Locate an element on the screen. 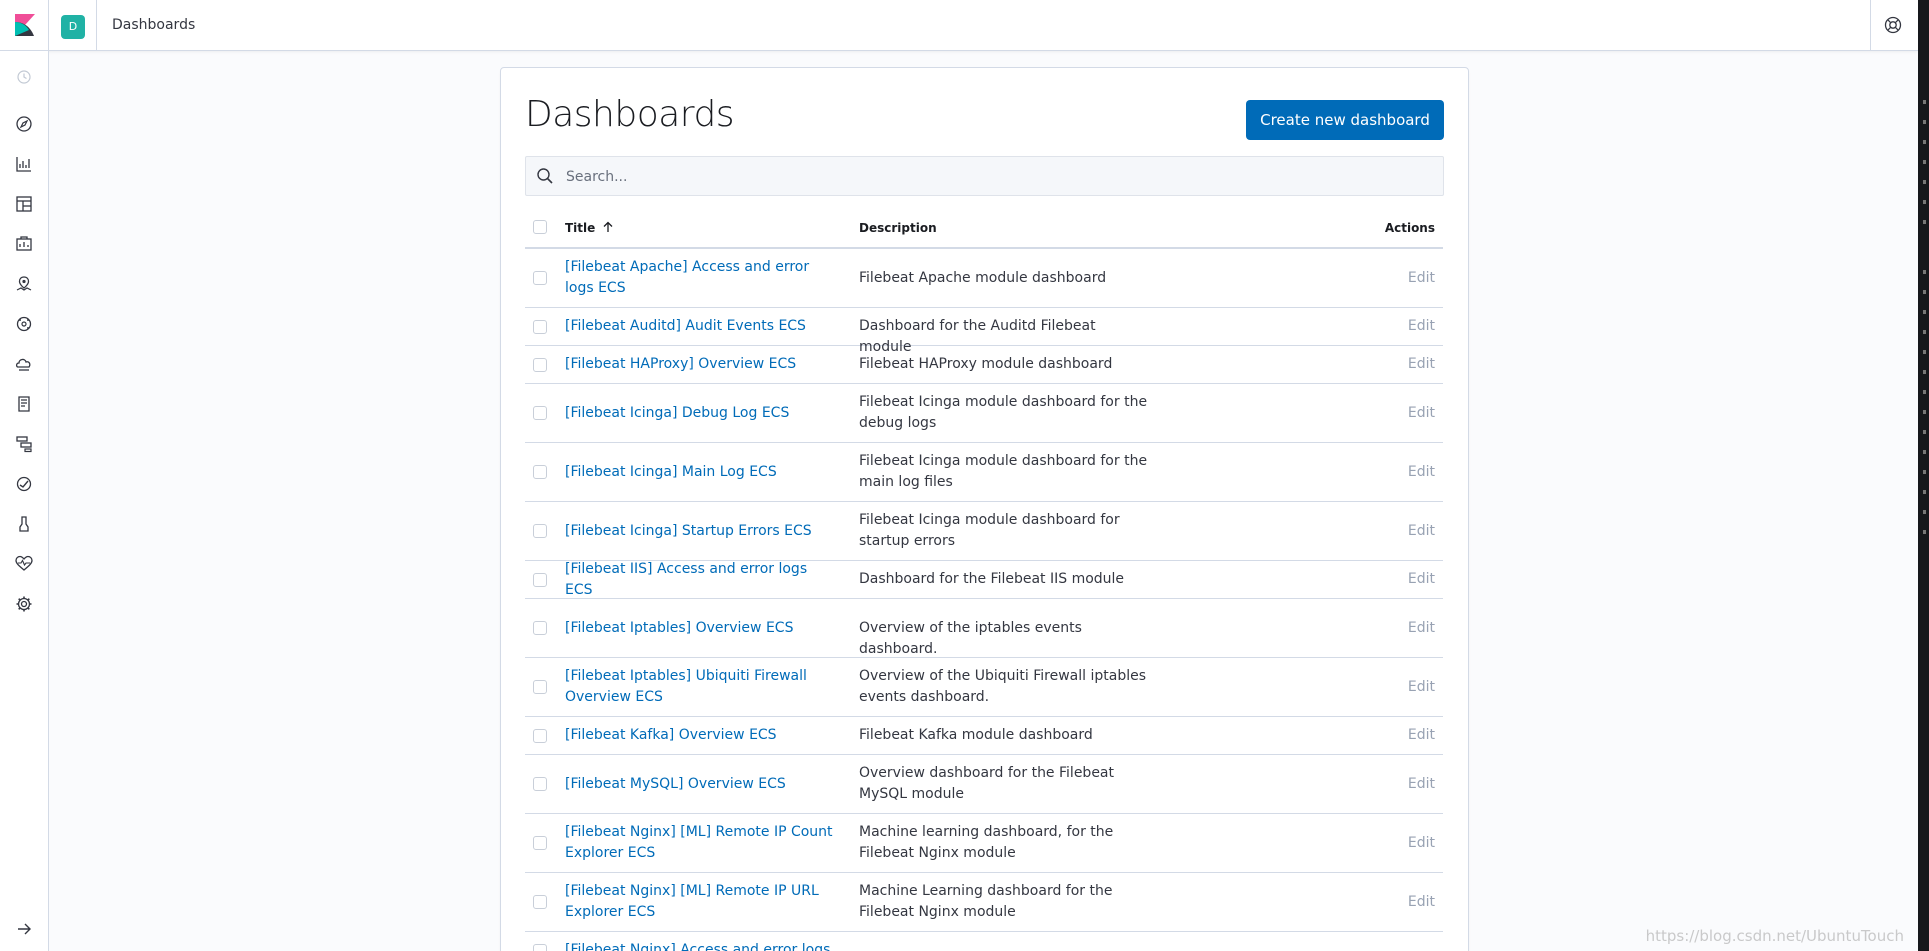 The image size is (1929, 951). page-title: Dashboards is located at coordinates (630, 114).